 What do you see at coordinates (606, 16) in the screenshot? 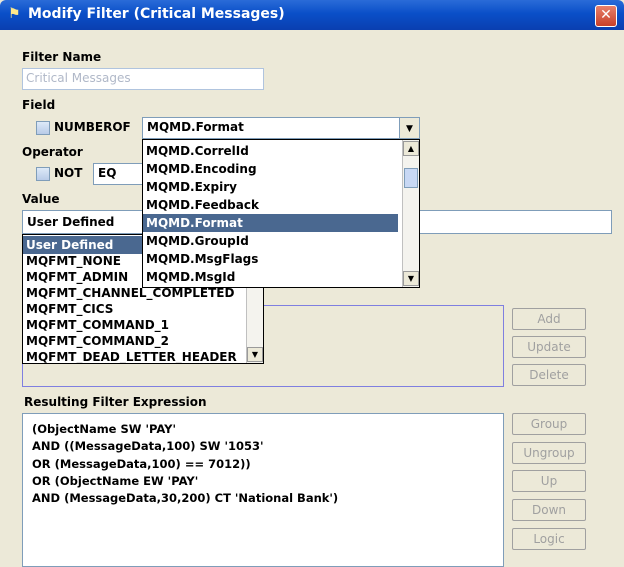
I see `close-button: ✕` at bounding box center [606, 16].